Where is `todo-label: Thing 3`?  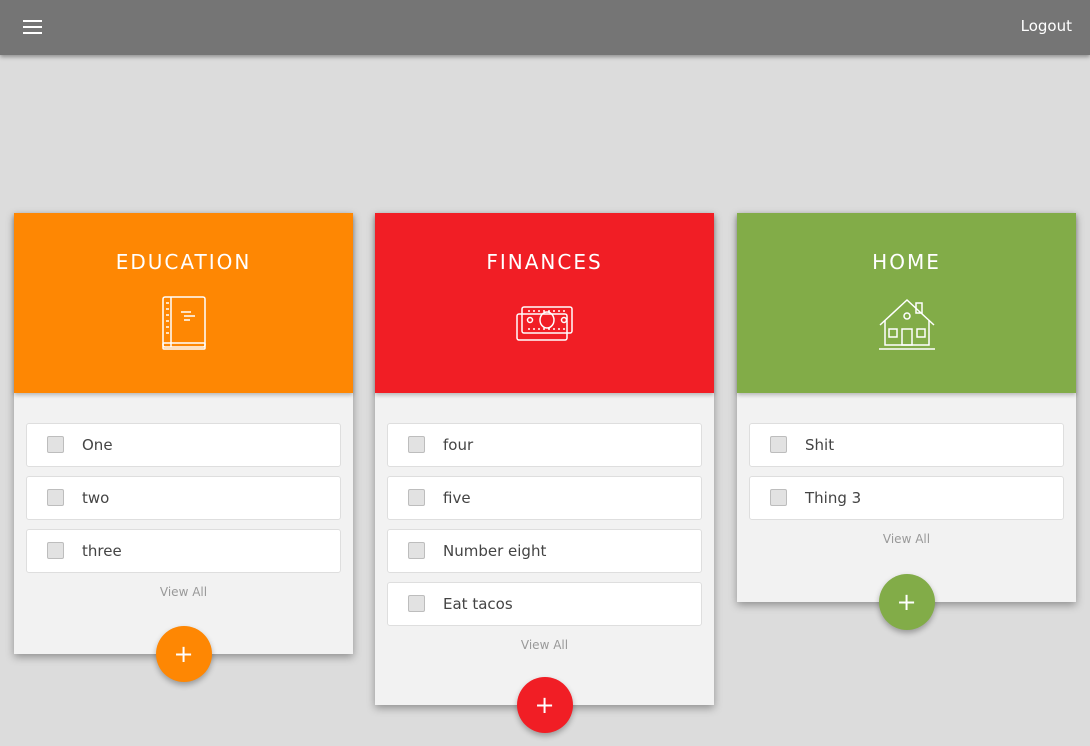 todo-label: Thing 3 is located at coordinates (833, 498).